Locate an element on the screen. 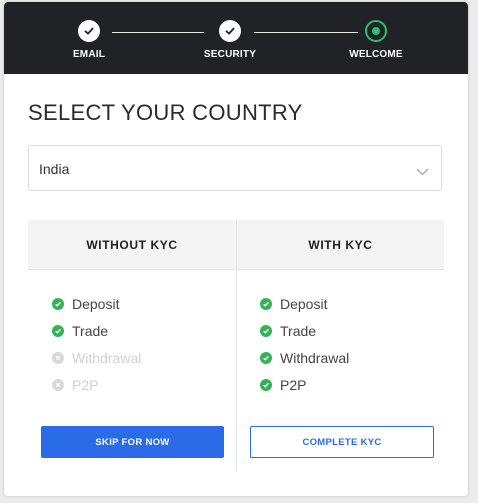  chevron-down-icon is located at coordinates (422, 172).